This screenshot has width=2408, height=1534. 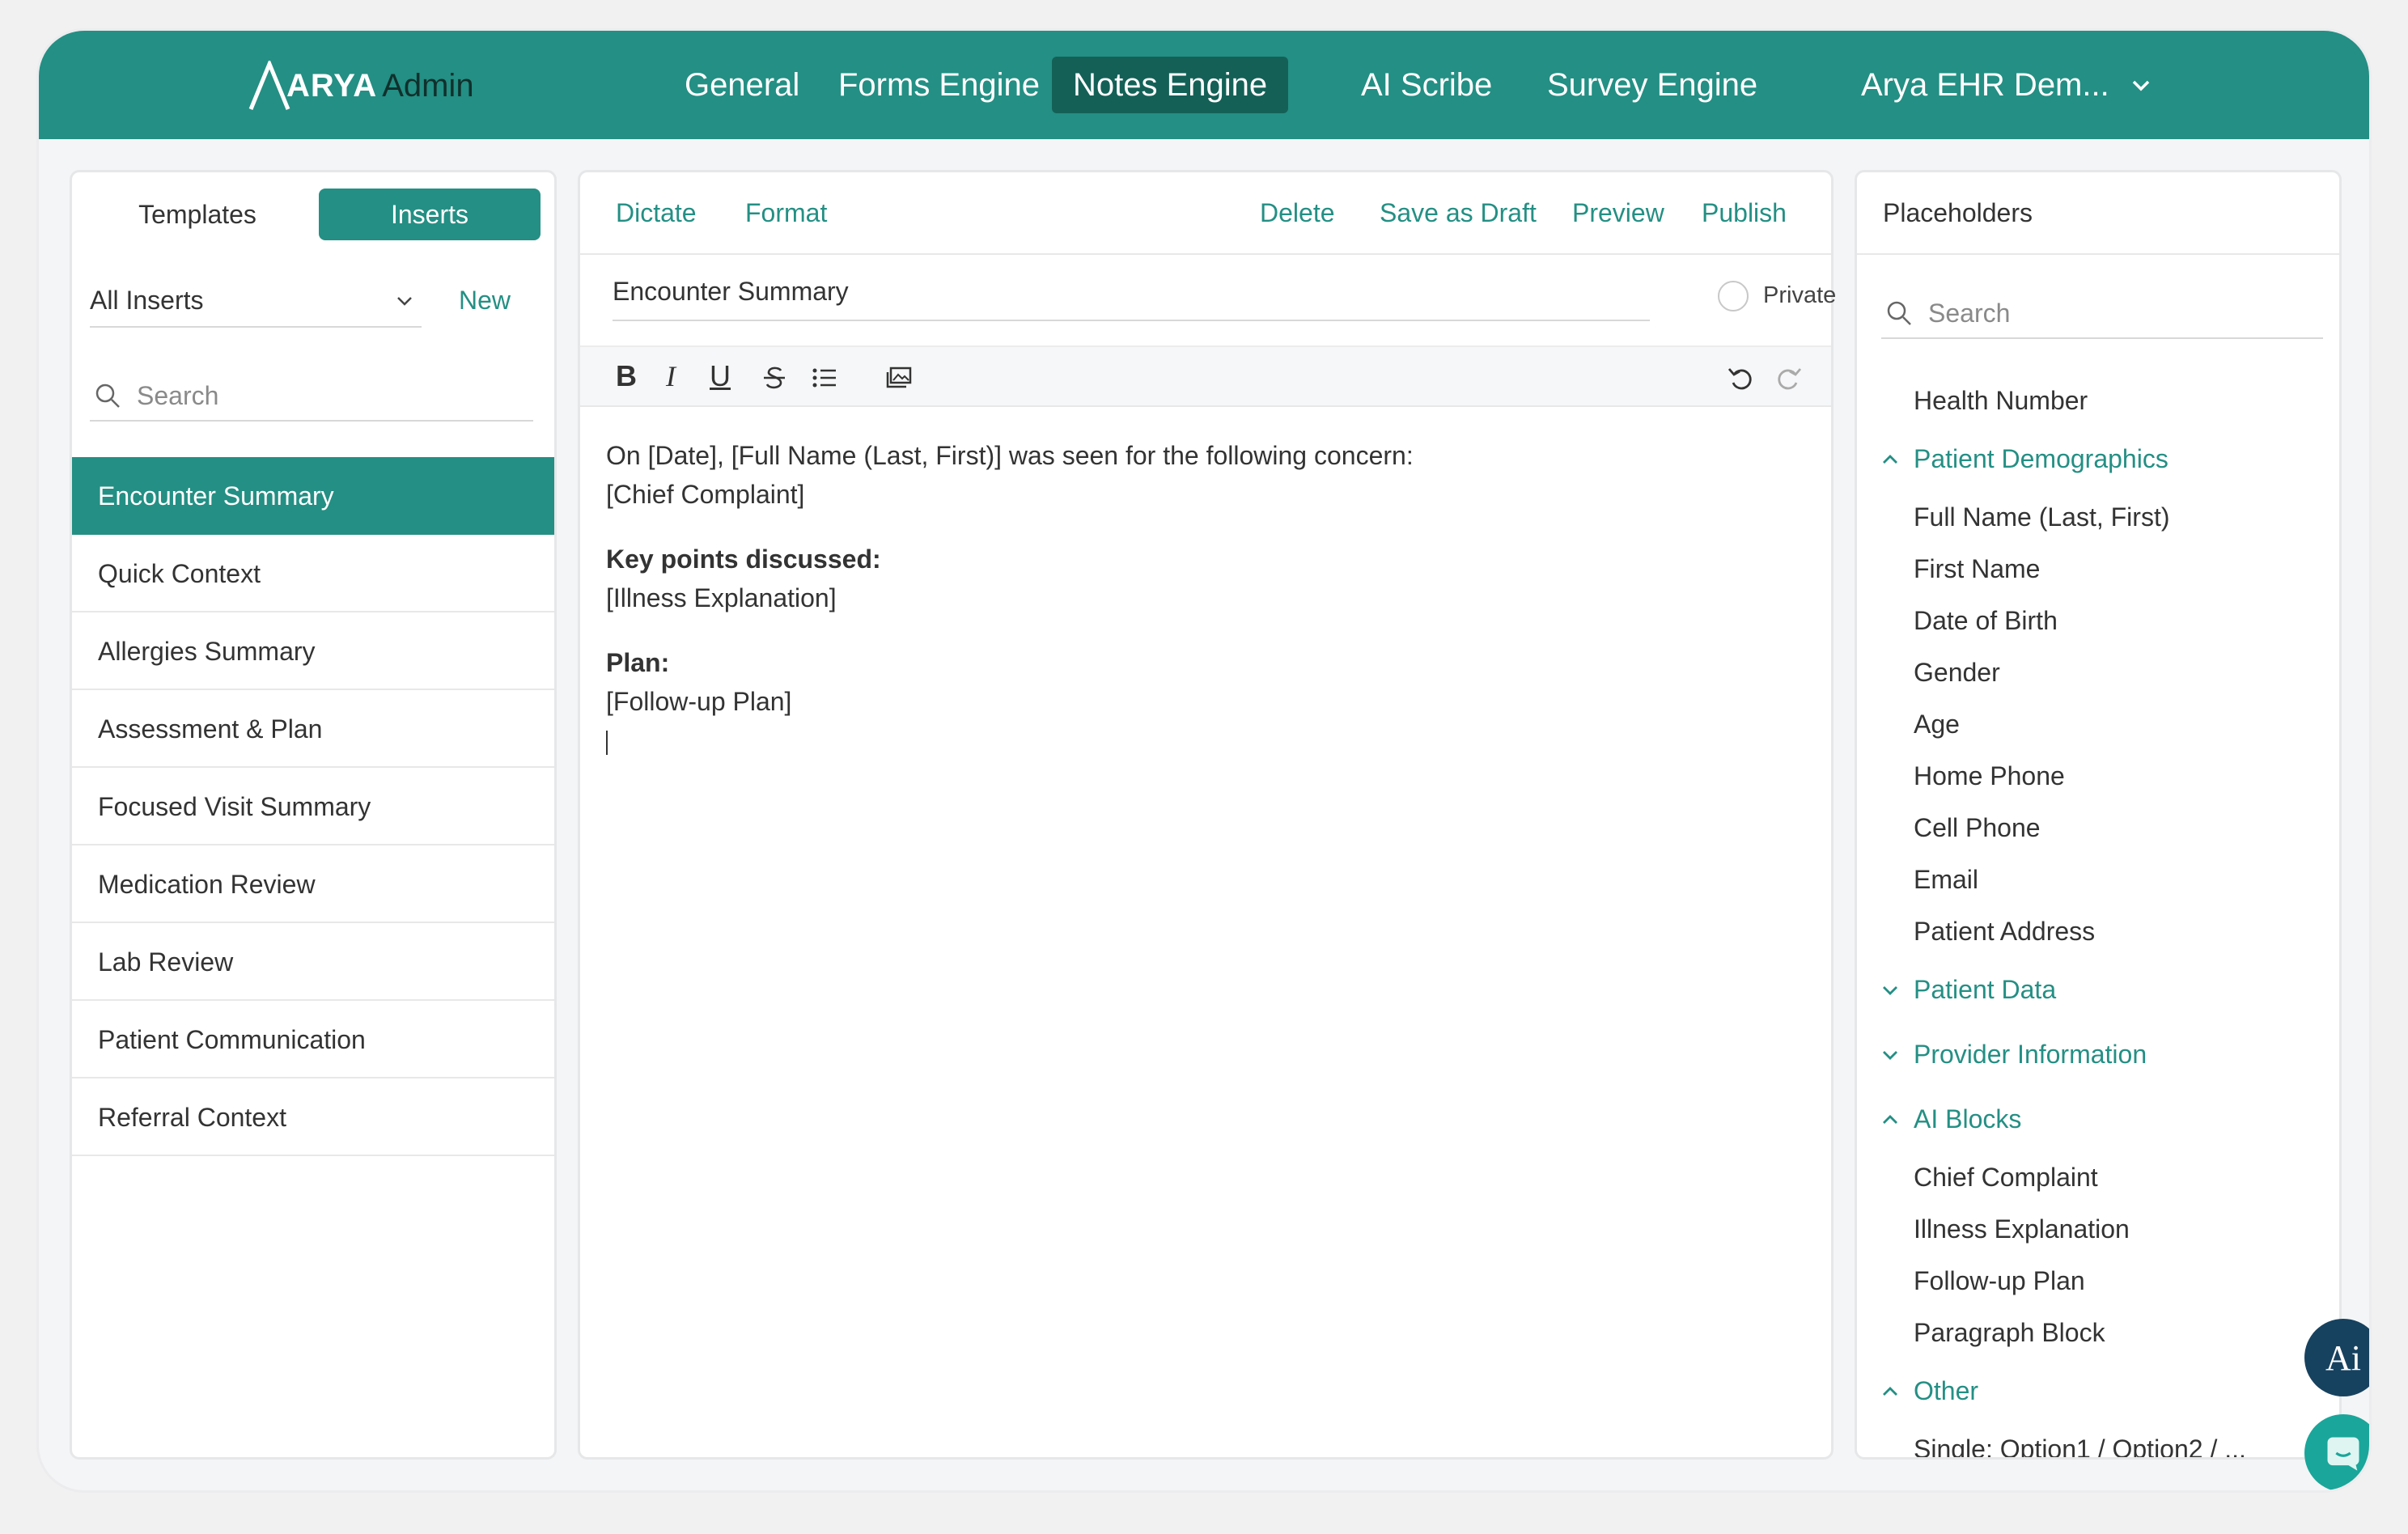 What do you see at coordinates (2098, 672) in the screenshot?
I see `placeholder-item: Gender` at bounding box center [2098, 672].